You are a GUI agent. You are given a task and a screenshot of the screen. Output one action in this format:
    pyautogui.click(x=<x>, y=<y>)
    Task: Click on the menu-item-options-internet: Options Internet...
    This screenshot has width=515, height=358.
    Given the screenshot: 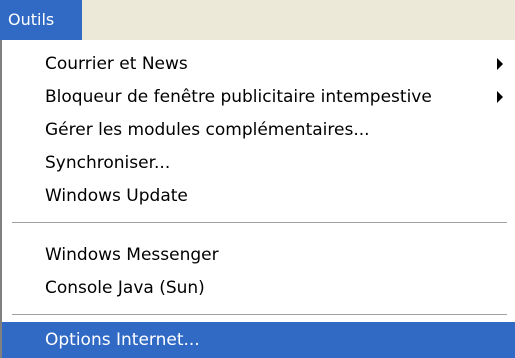 What is the action you would take?
    pyautogui.click(x=258, y=340)
    